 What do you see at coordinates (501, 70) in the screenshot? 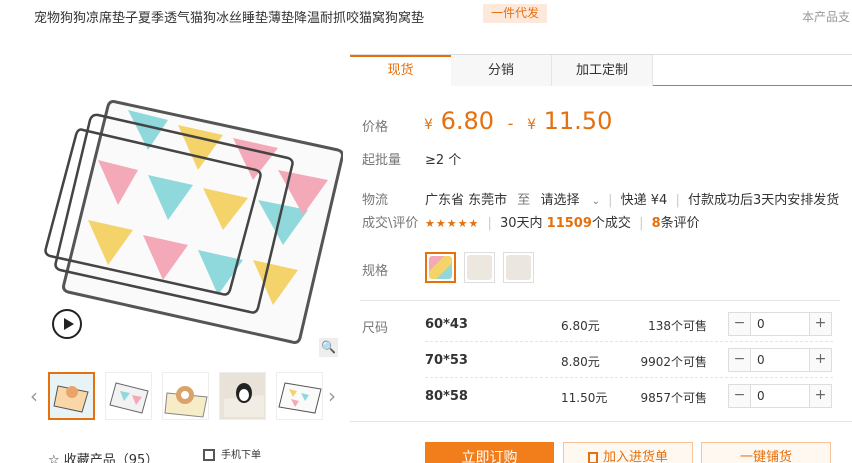
I see `tab-distribution: 分销` at bounding box center [501, 70].